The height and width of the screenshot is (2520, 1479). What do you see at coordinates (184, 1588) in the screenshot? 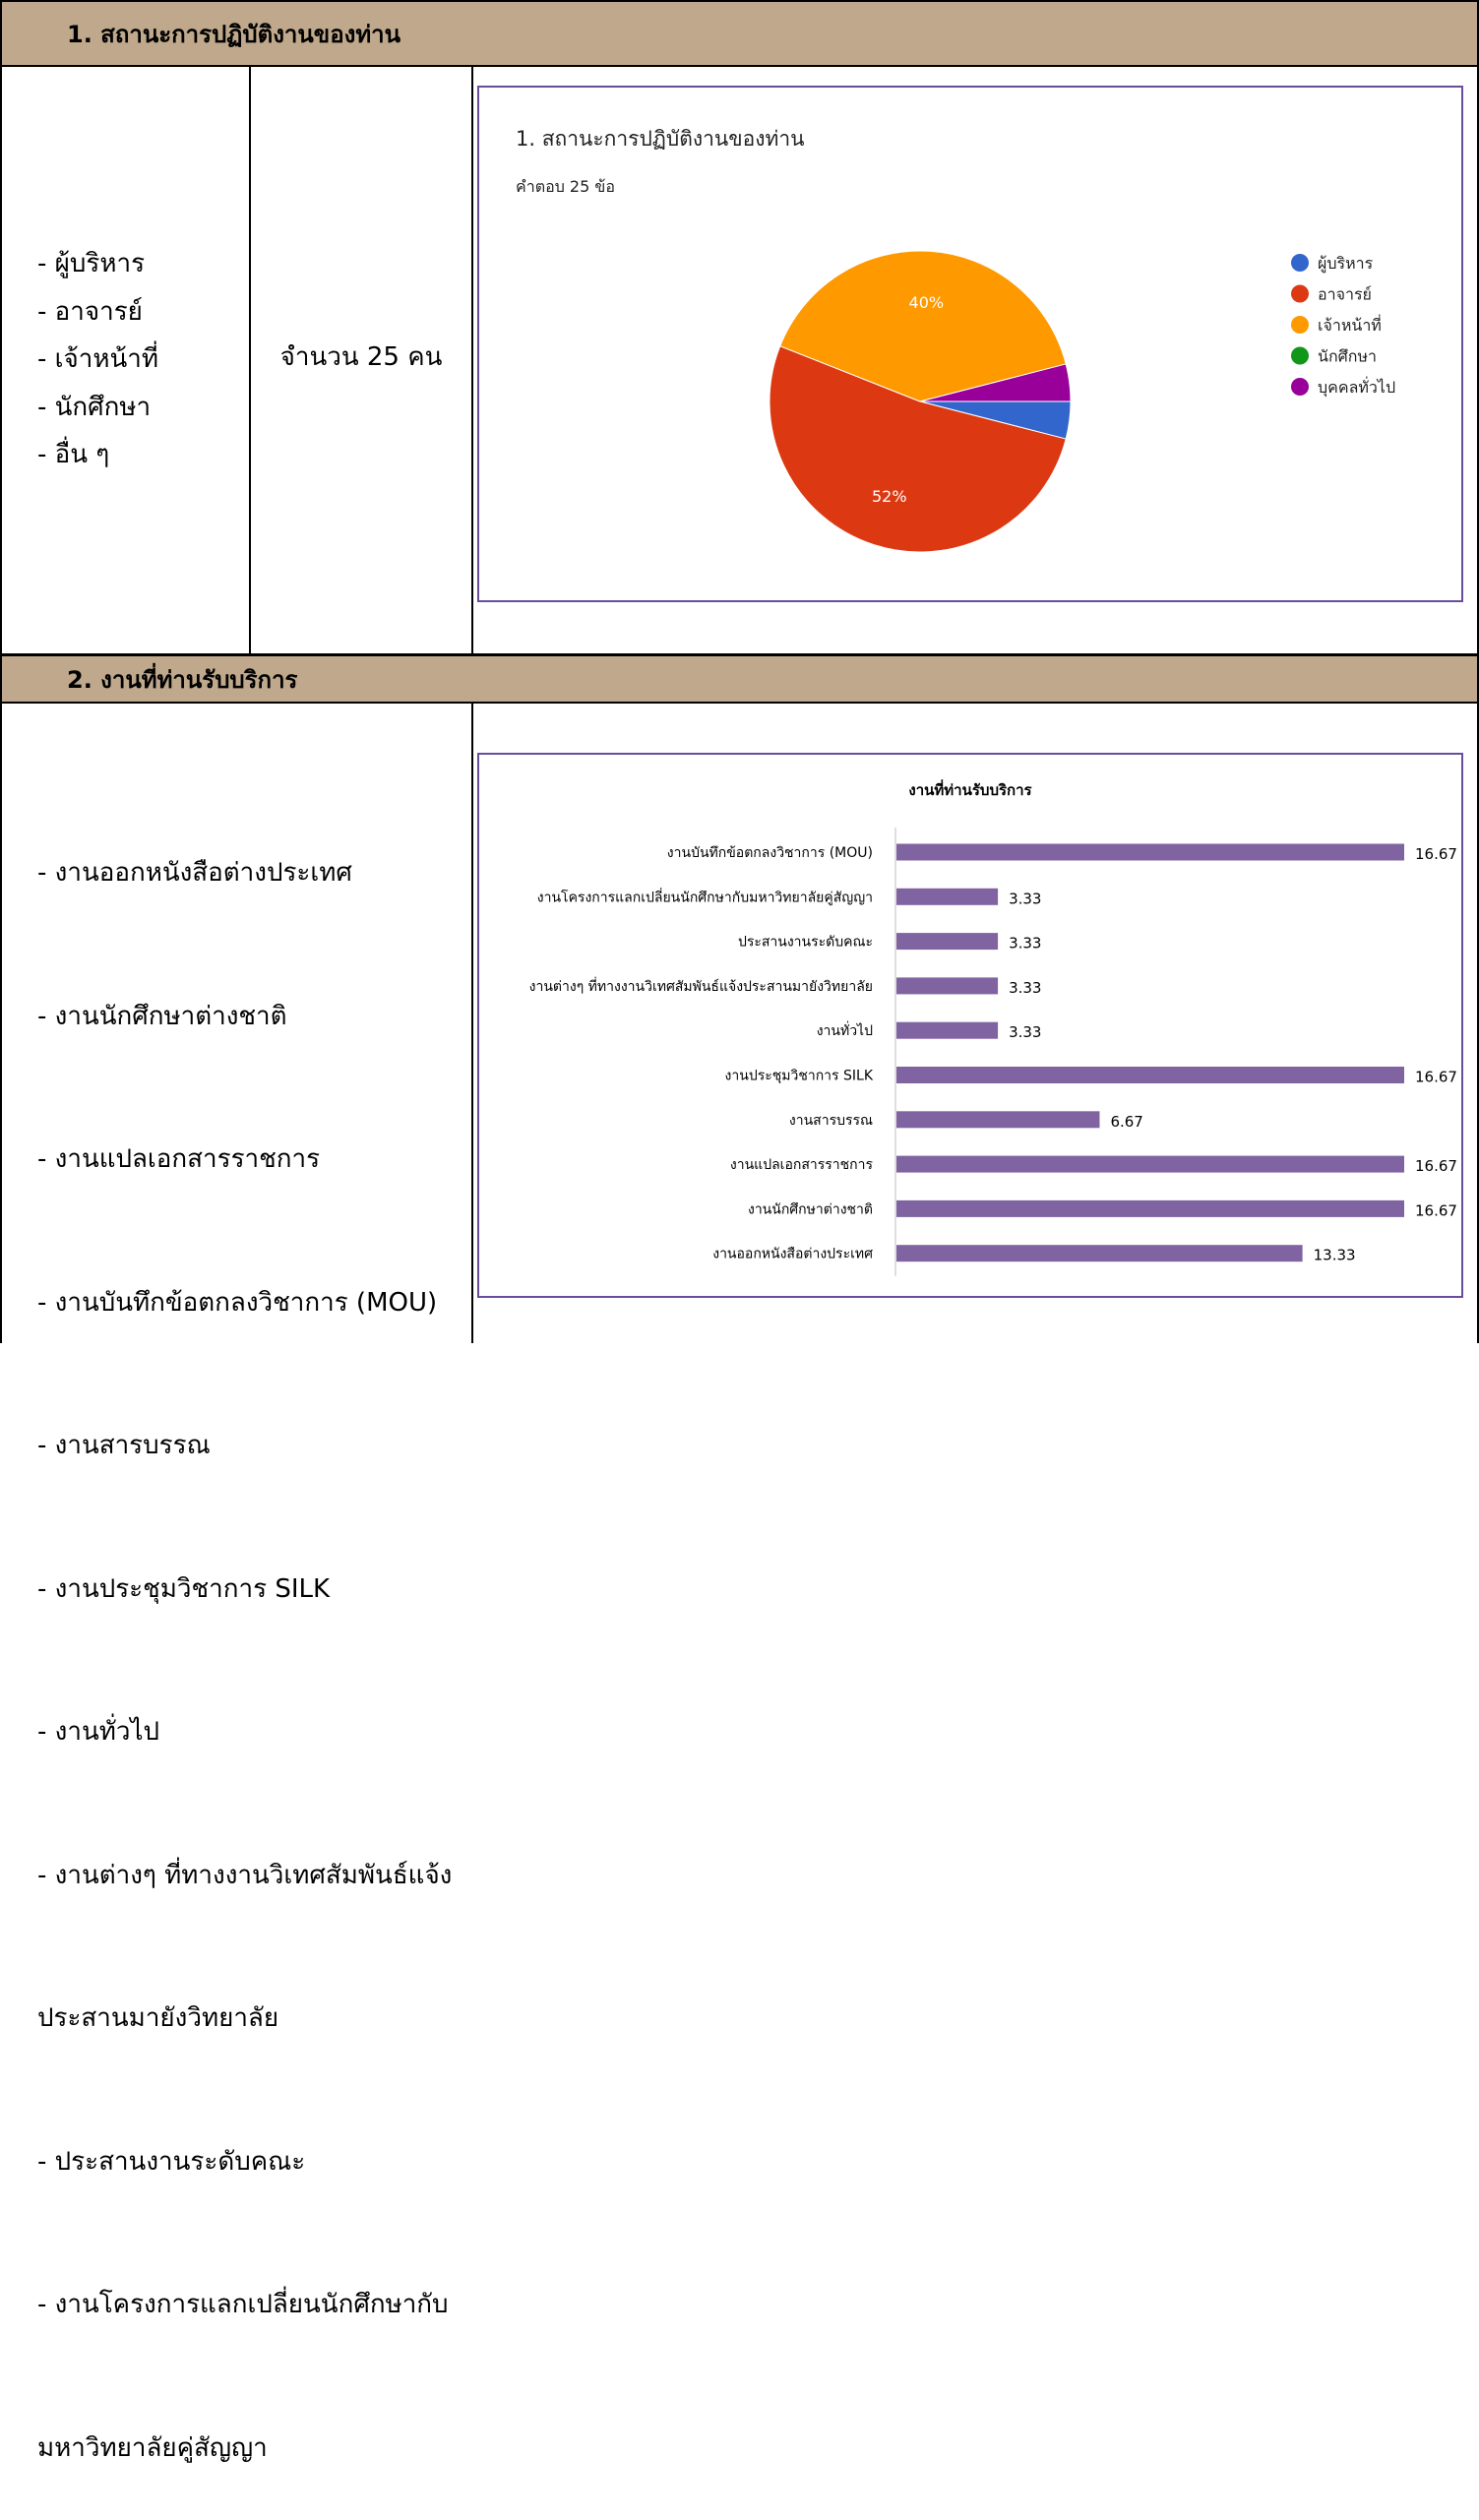
I see `service-item: - งานประชุมวิชาการ SILK` at bounding box center [184, 1588].